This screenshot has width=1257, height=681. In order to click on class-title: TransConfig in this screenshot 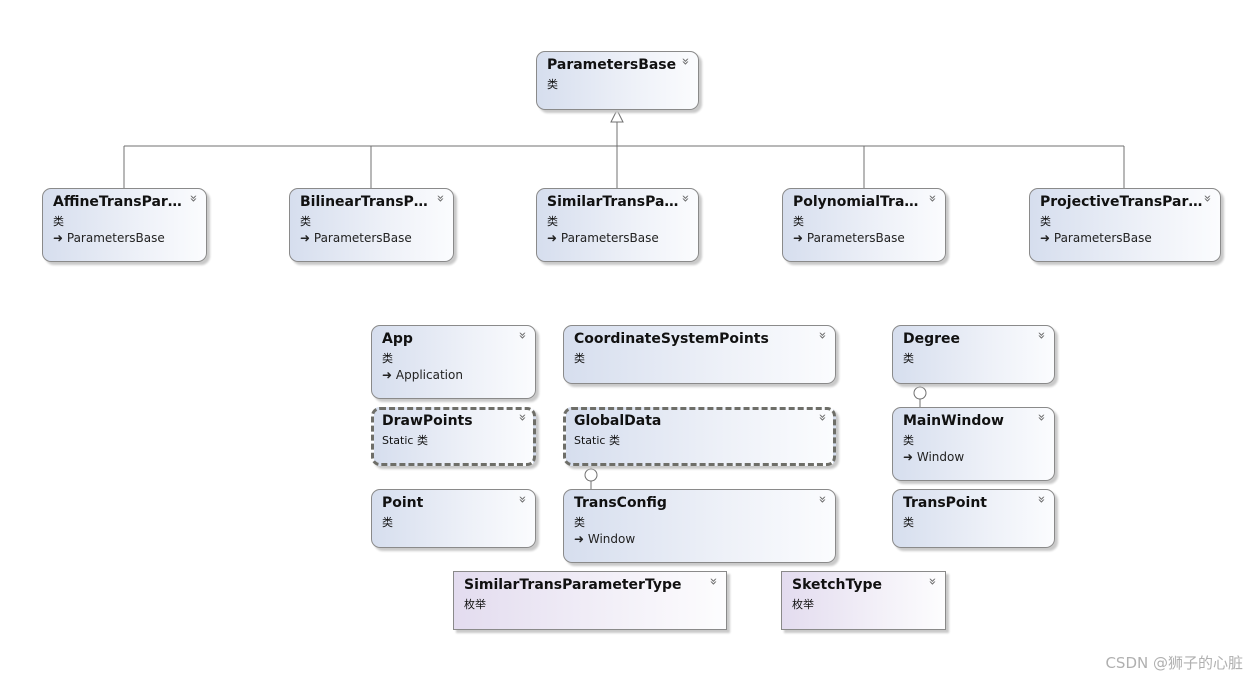, I will do `click(620, 503)`.